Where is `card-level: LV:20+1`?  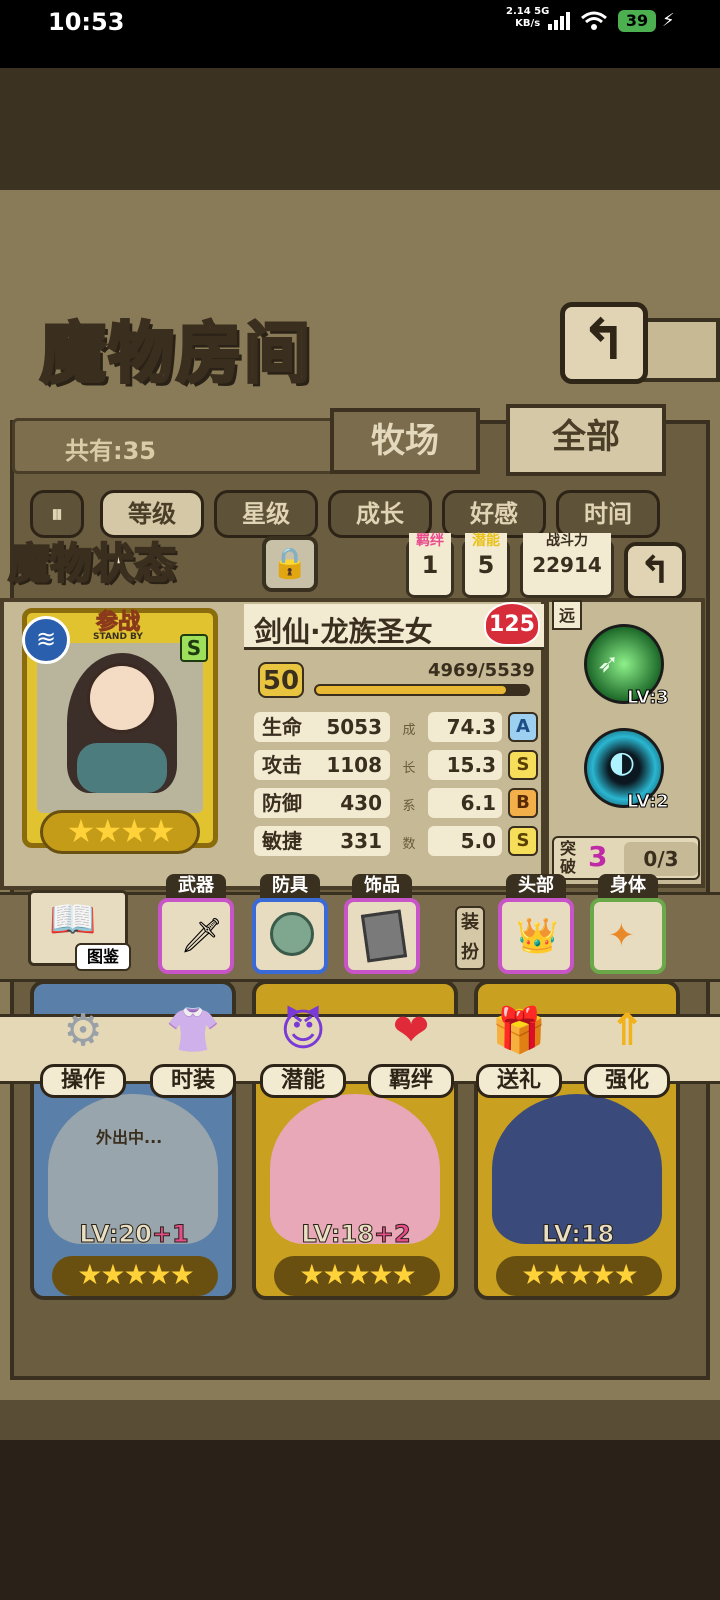 card-level: LV:20+1 is located at coordinates (134, 1234).